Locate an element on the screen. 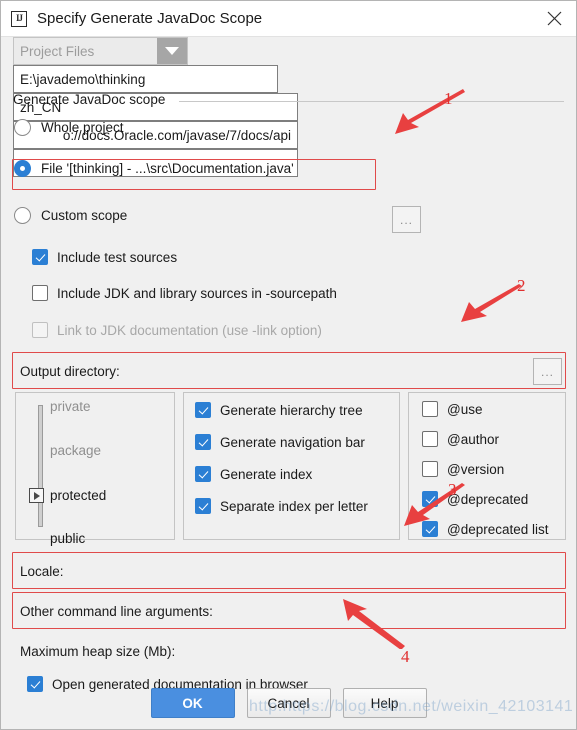 Image resolution: width=577 pixels, height=730 pixels. window-title: Specify Generate JavaDoc Scope is located at coordinates (150, 18).